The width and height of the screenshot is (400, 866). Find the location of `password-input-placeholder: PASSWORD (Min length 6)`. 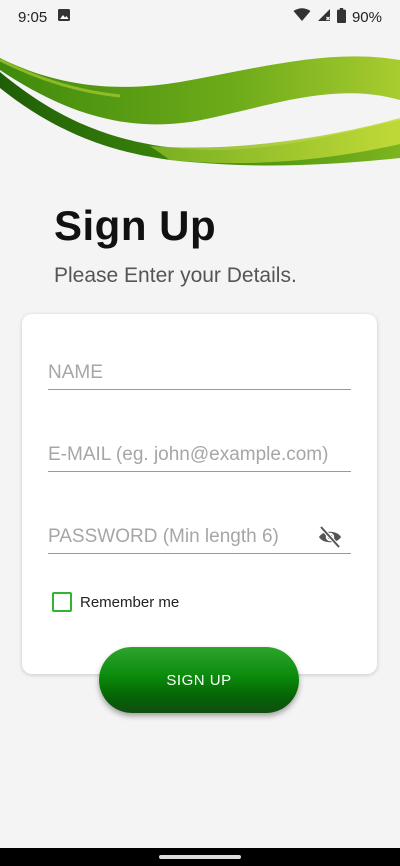

password-input-placeholder: PASSWORD (Min length 6) is located at coordinates (163, 536).